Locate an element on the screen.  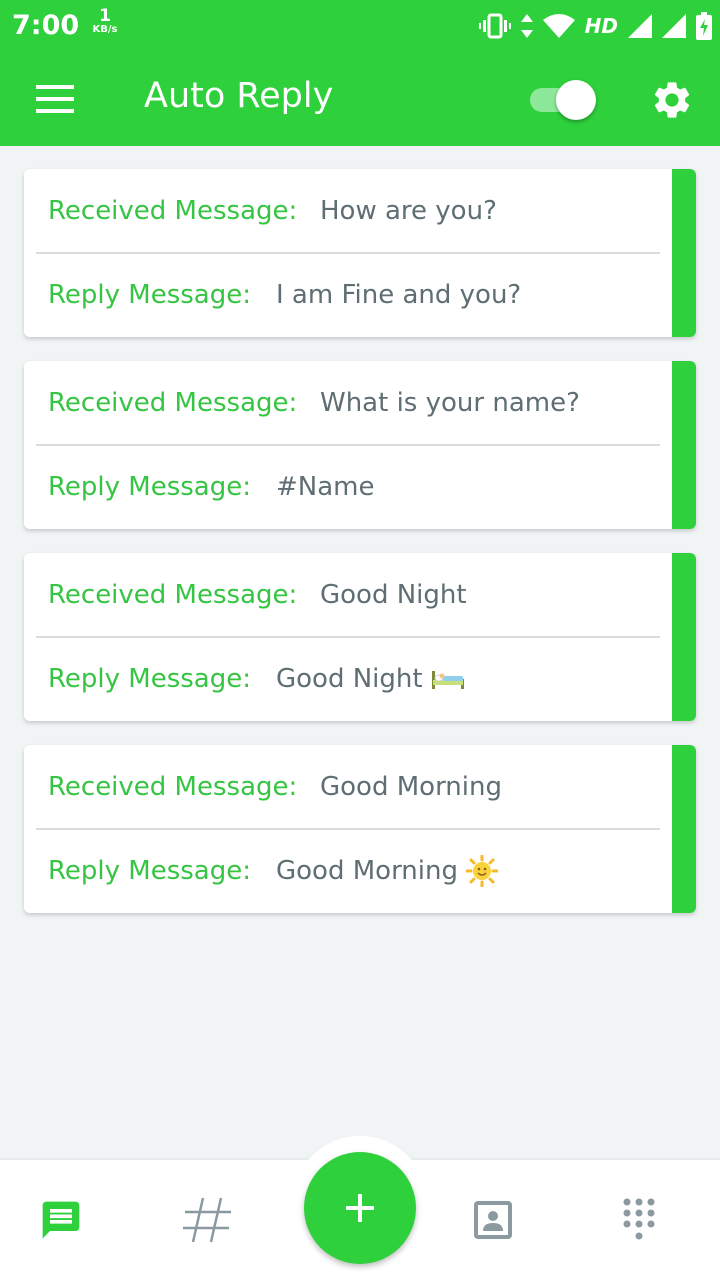
received-message: What is your name? is located at coordinates (450, 403).